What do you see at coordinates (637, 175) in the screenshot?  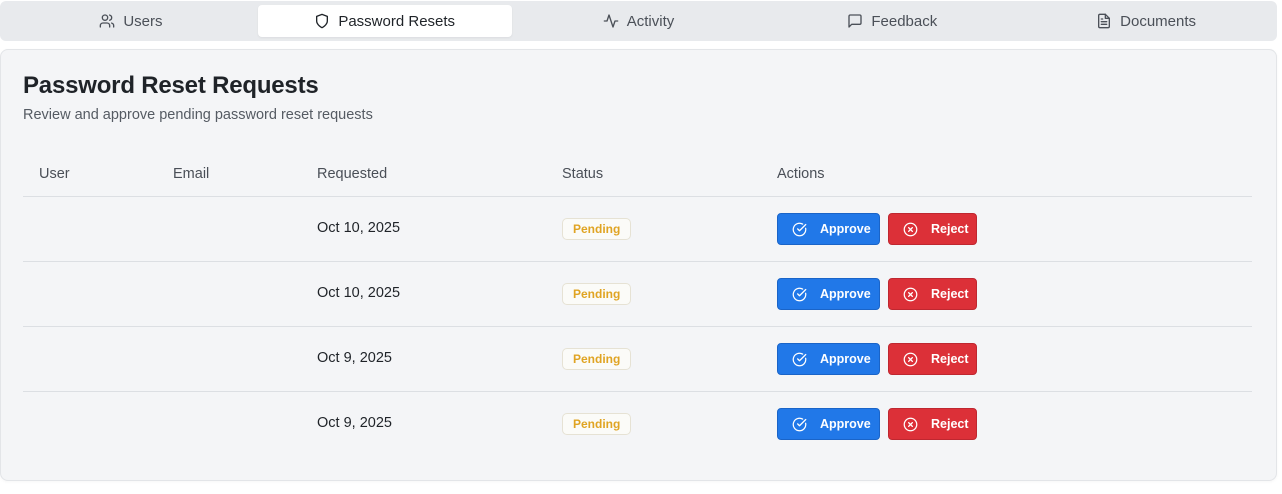 I see `table-header: User Email Requested Status Actions` at bounding box center [637, 175].